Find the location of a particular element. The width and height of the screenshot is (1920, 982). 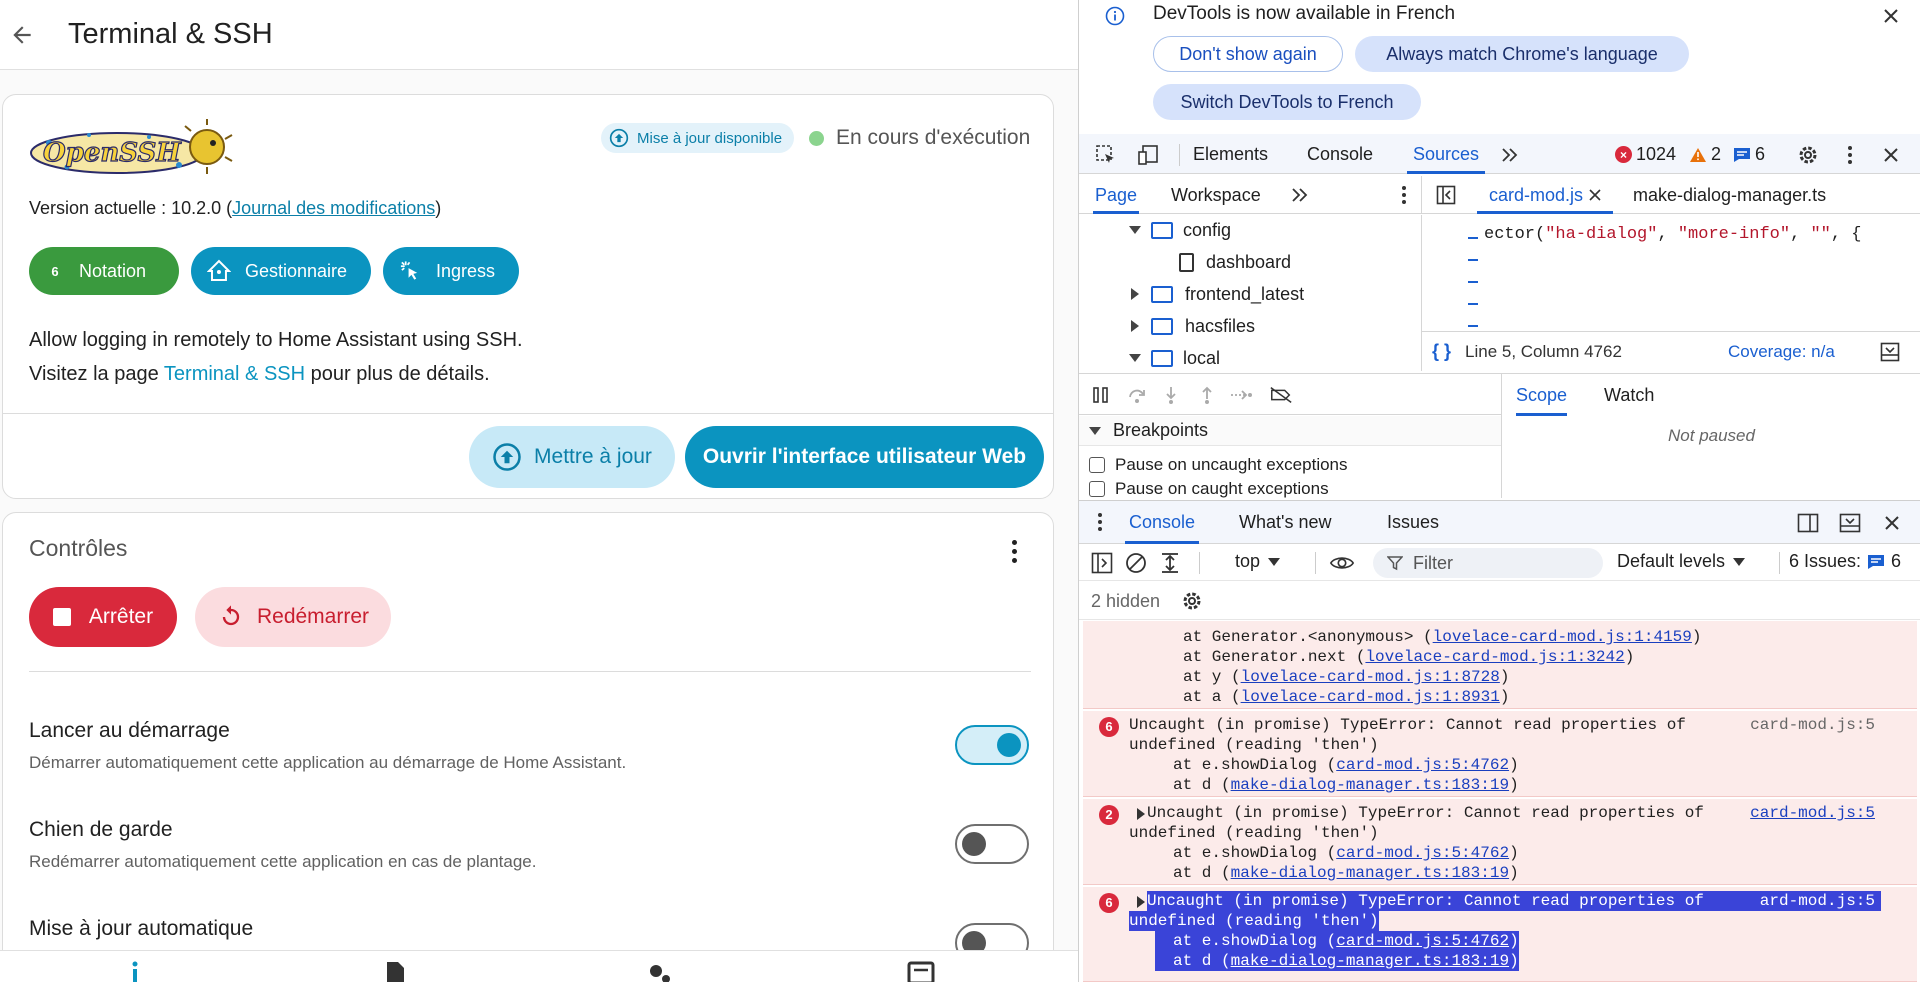

clear-console-icon is located at coordinates (1136, 563).